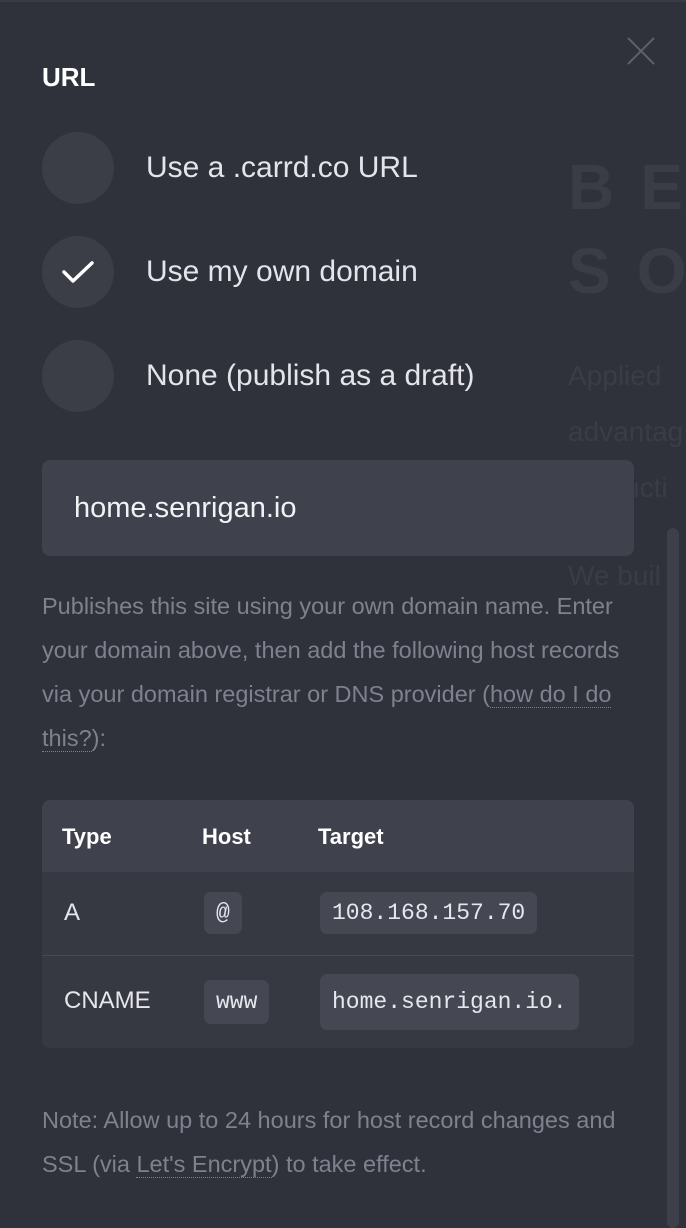  I want to click on option-carrd-url: Use a .carrd.co URL, so click(322, 168).